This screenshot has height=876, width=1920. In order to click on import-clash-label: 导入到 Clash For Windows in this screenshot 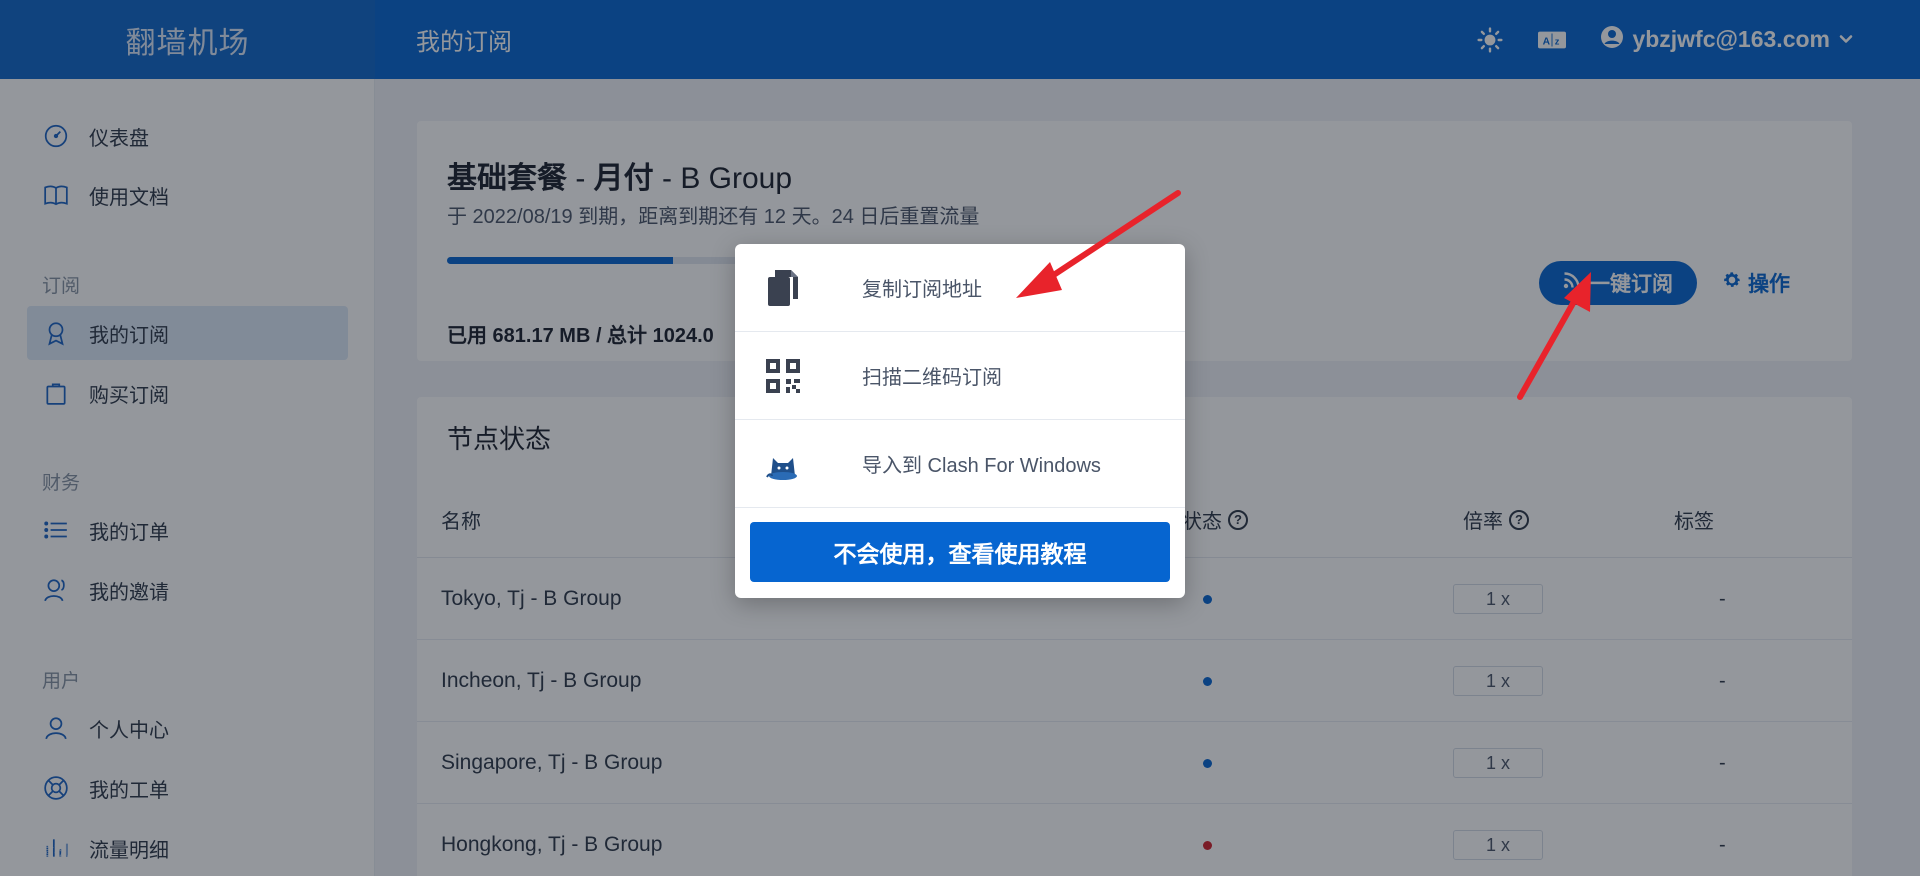, I will do `click(981, 466)`.